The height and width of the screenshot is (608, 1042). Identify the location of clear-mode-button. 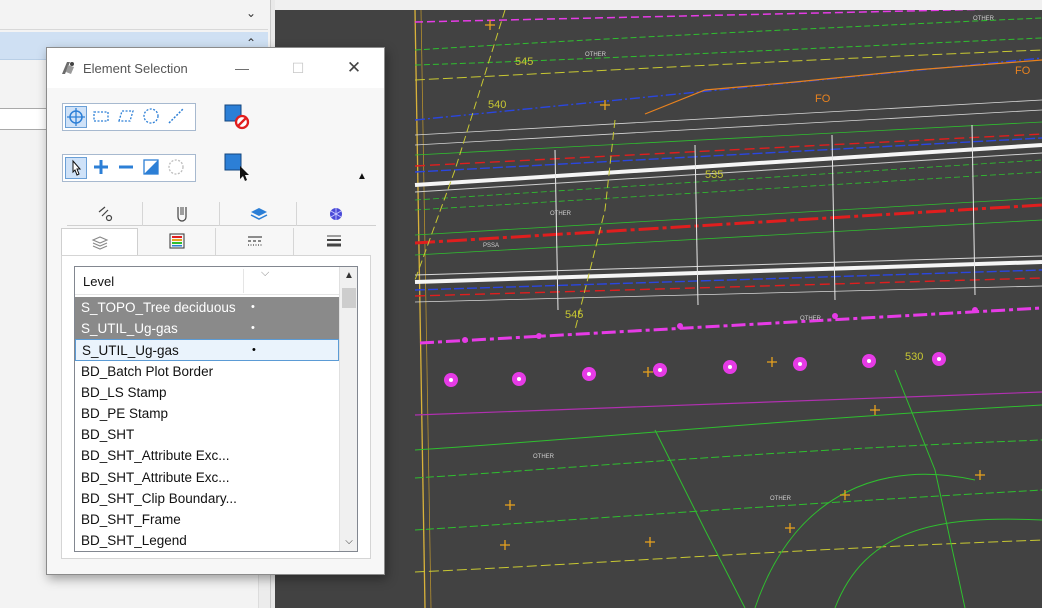
(176, 168).